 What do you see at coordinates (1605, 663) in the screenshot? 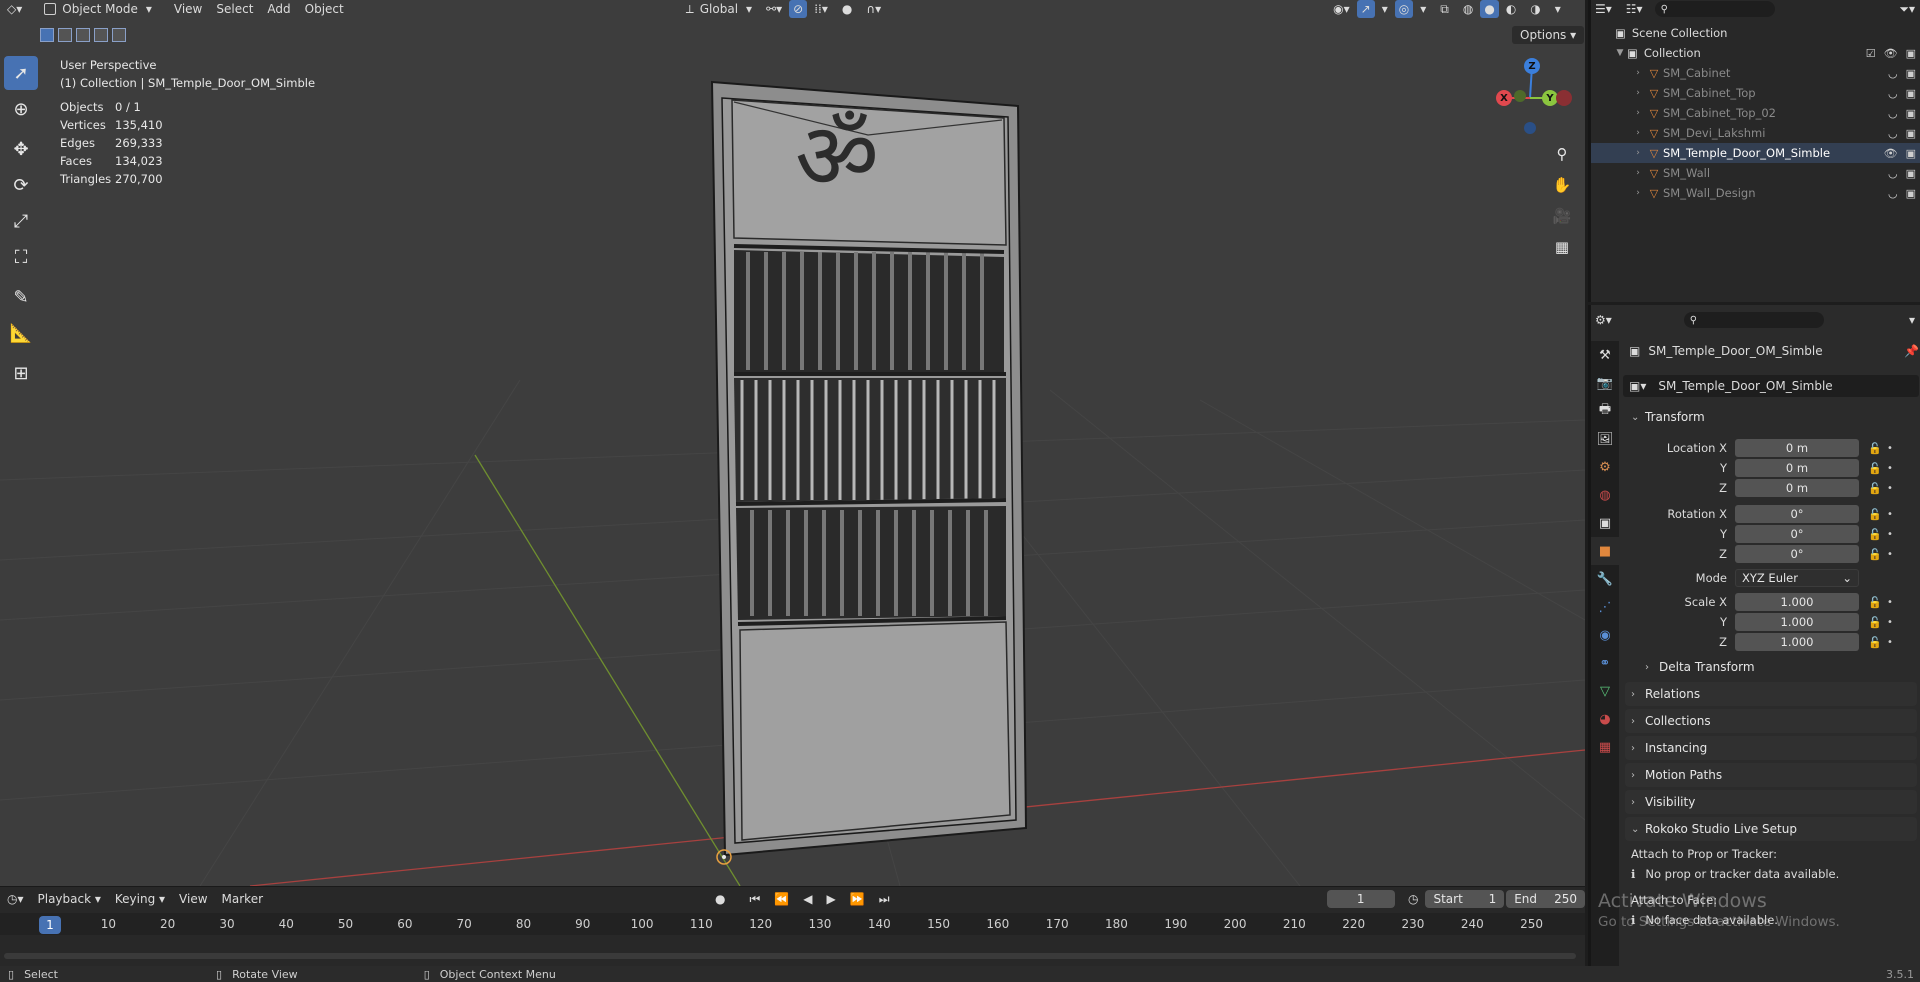
I see `constraints-tab-icon: ⚭` at bounding box center [1605, 663].